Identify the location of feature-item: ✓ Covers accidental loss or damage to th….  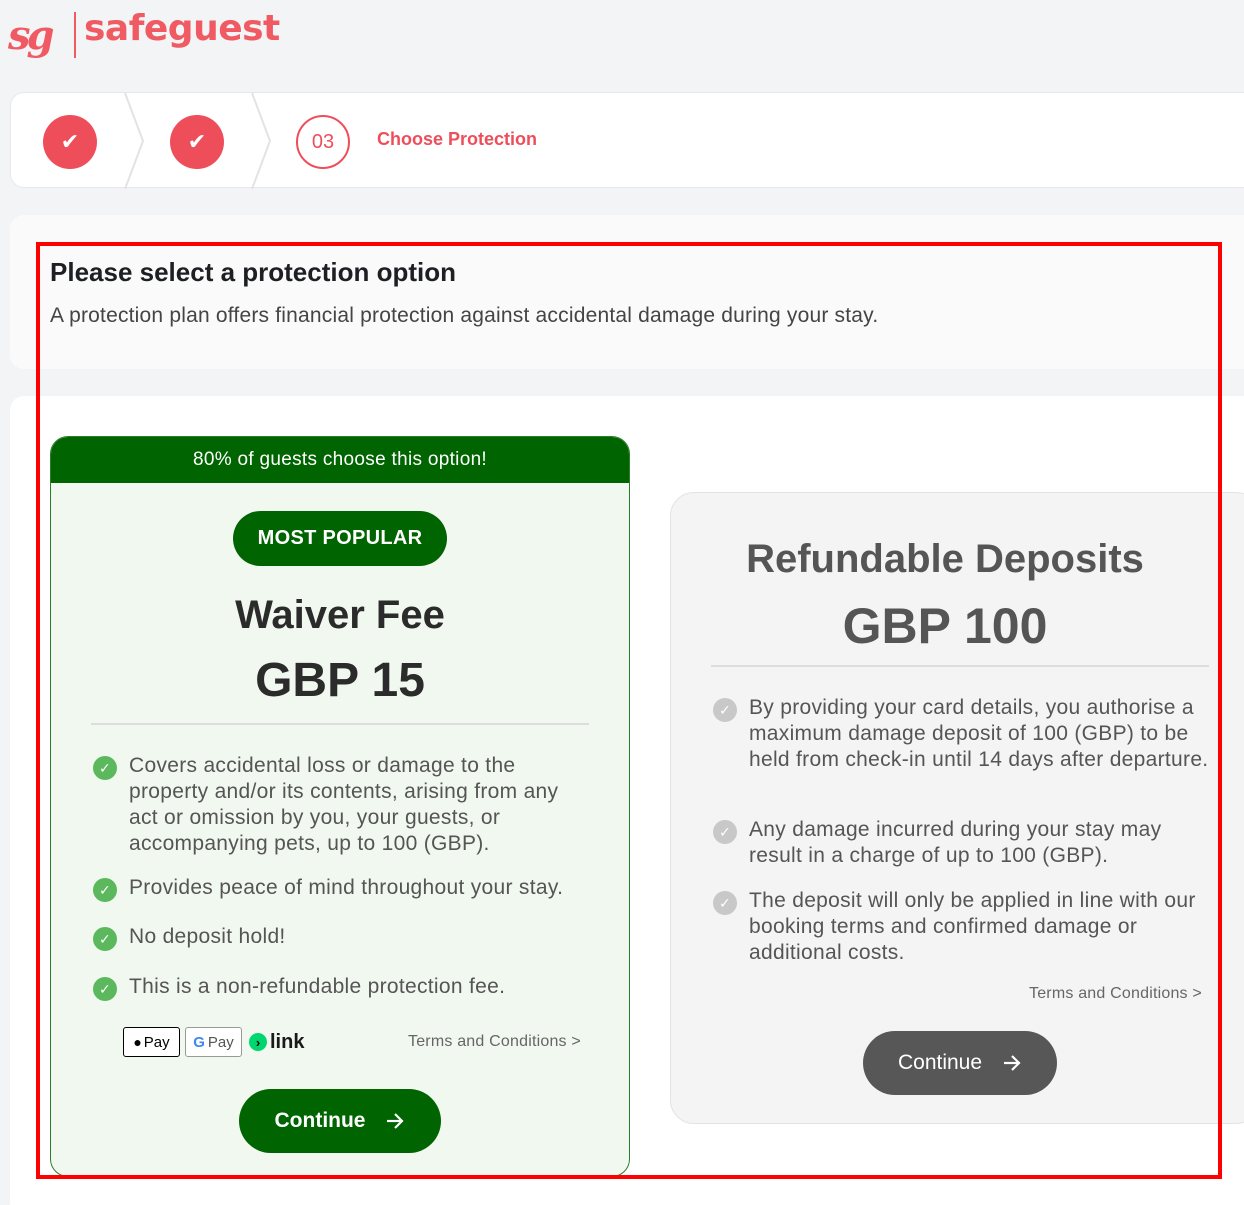
(343, 805).